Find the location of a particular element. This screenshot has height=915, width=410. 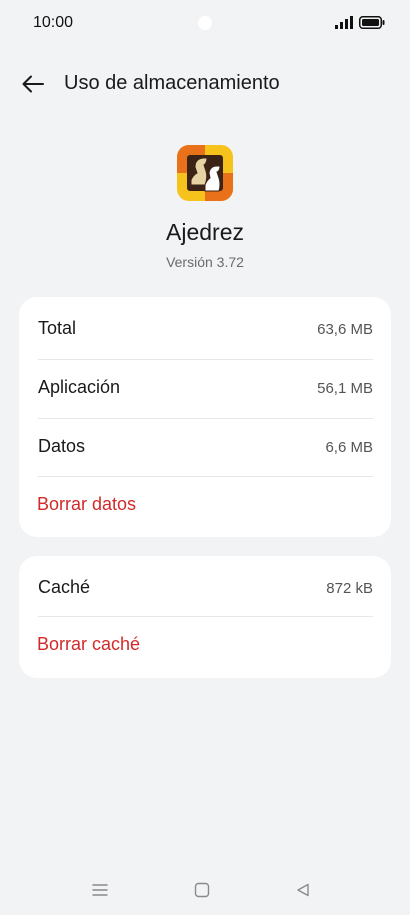

status-bar: 10:00 is located at coordinates (205, 23).